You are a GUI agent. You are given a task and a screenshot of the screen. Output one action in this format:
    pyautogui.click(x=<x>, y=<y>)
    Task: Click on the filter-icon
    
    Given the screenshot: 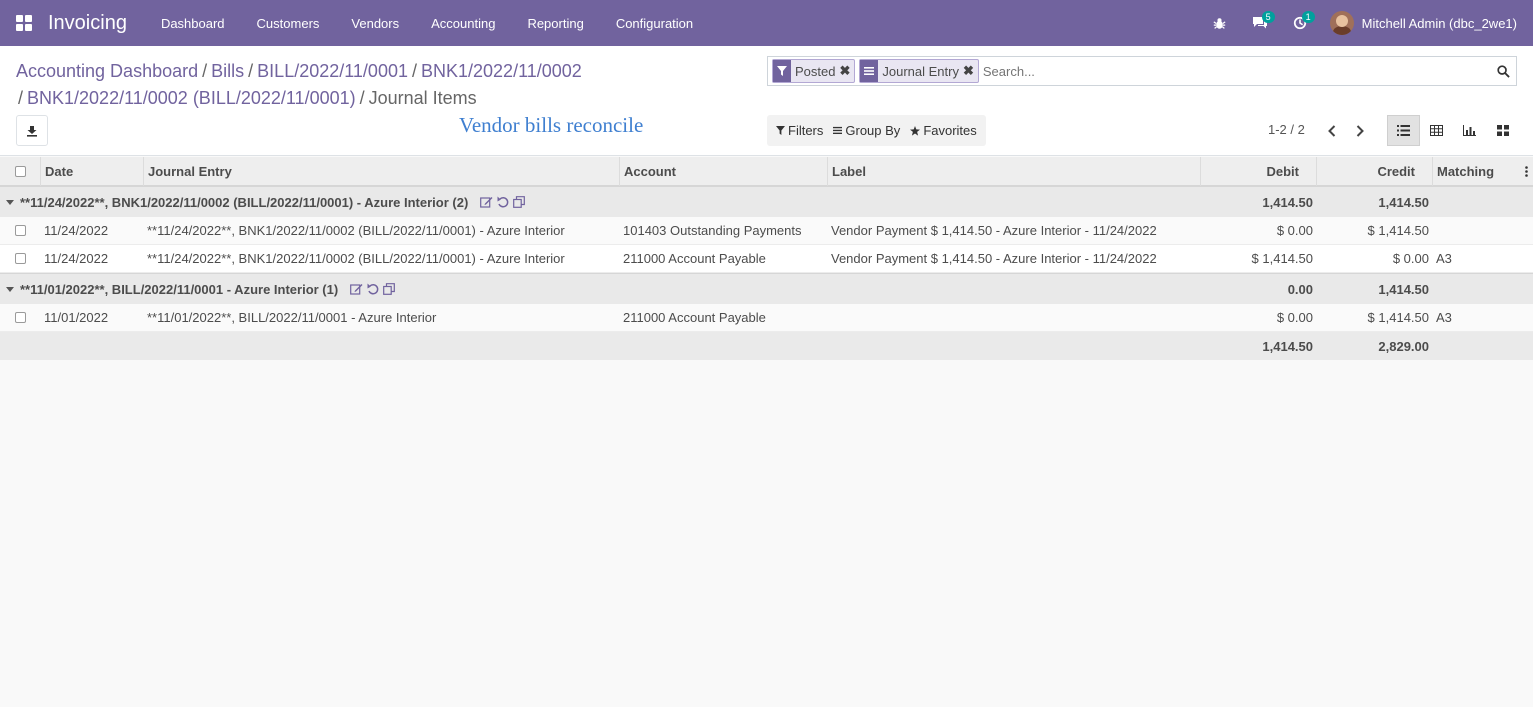 What is the action you would take?
    pyautogui.click(x=780, y=130)
    